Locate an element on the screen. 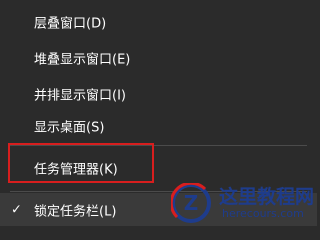 The width and height of the screenshot is (320, 240). watermark-url: herecours.com is located at coordinates (263, 213).